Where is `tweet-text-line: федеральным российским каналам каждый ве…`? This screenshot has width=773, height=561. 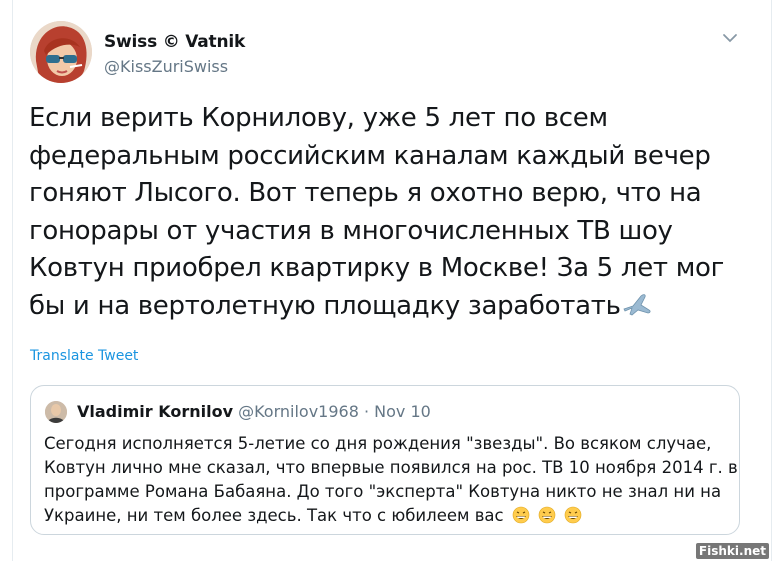 tweet-text-line: федеральным российским каналам каждый ве… is located at coordinates (370, 155).